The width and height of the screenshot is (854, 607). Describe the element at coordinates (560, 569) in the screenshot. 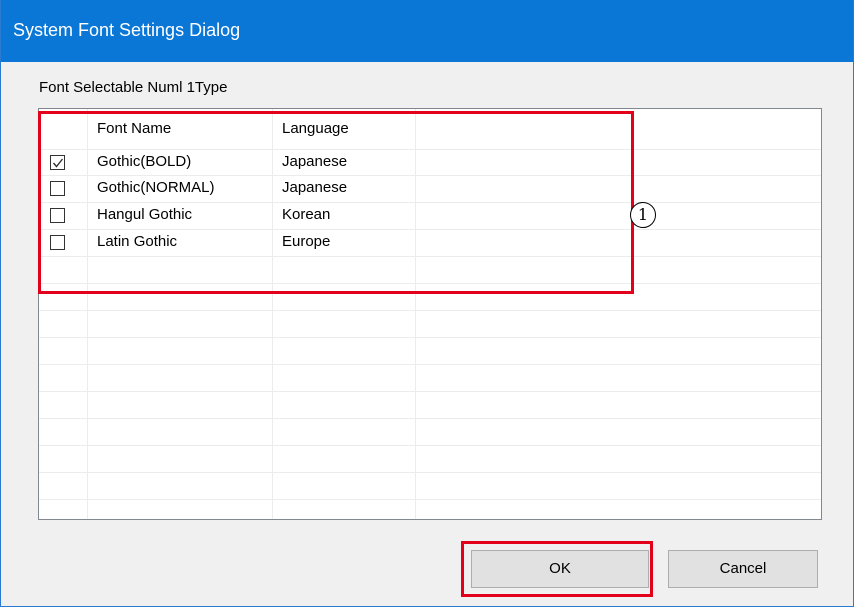

I see `ok-button: OK` at that location.